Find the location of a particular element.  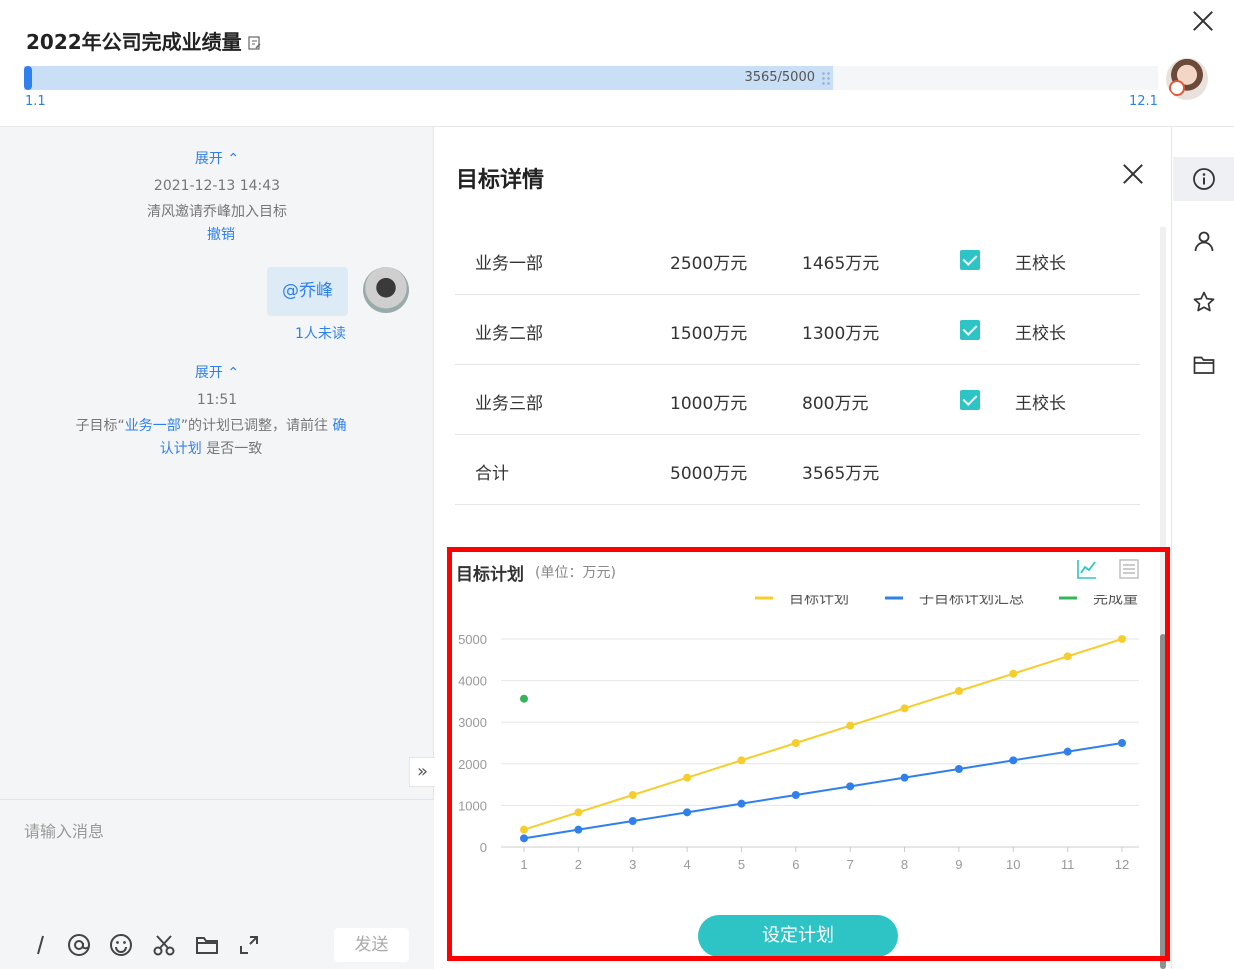

rail-favorite is located at coordinates (1203, 302).